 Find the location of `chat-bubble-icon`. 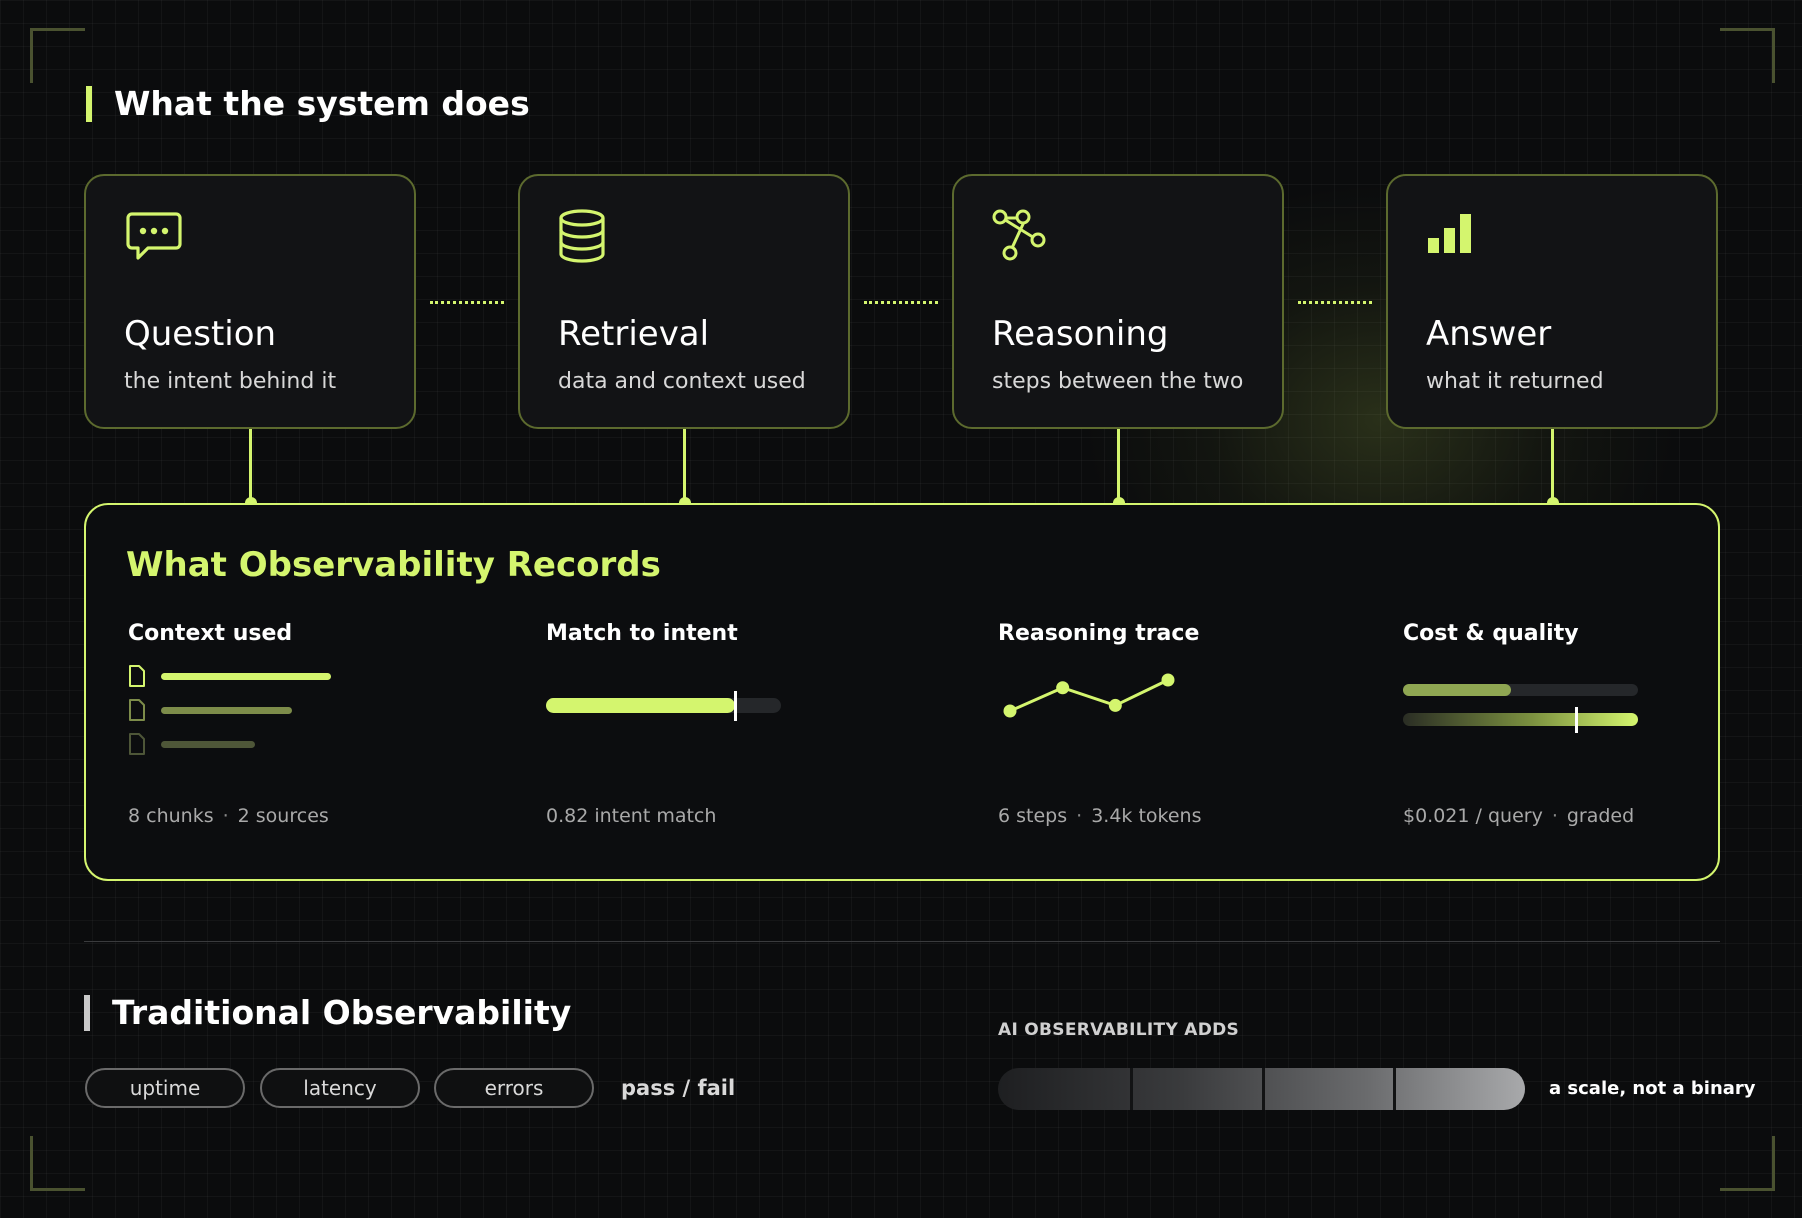

chat-bubble-icon is located at coordinates (154, 236).